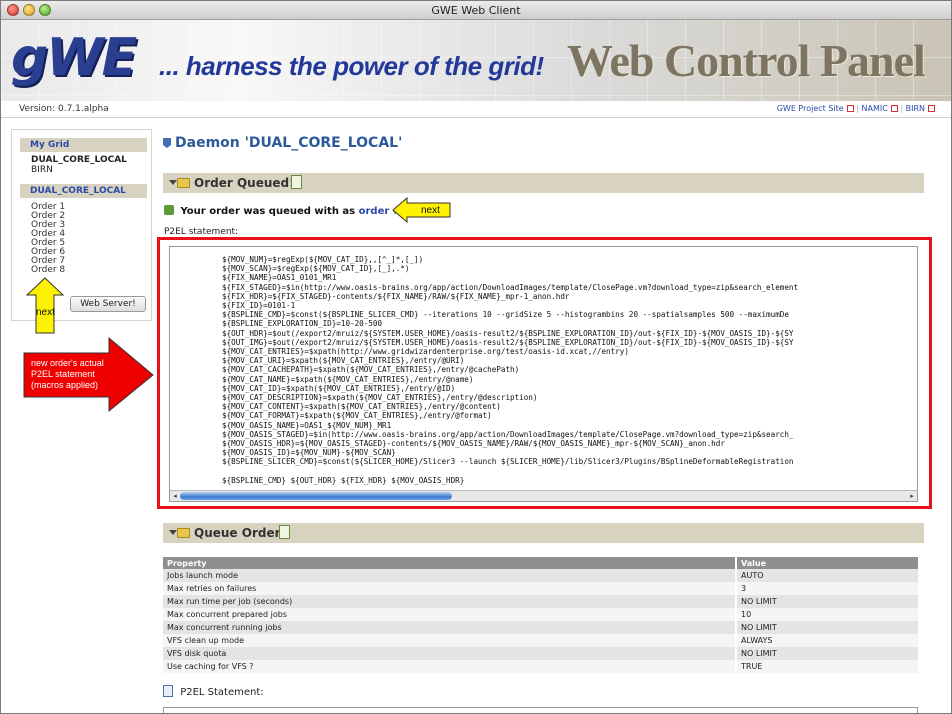 This screenshot has width=952, height=714. I want to click on code-line: ${MOV_OASIS_ID}=${MOV_NUM}-${MOV_SCAN}, so click(309, 453).